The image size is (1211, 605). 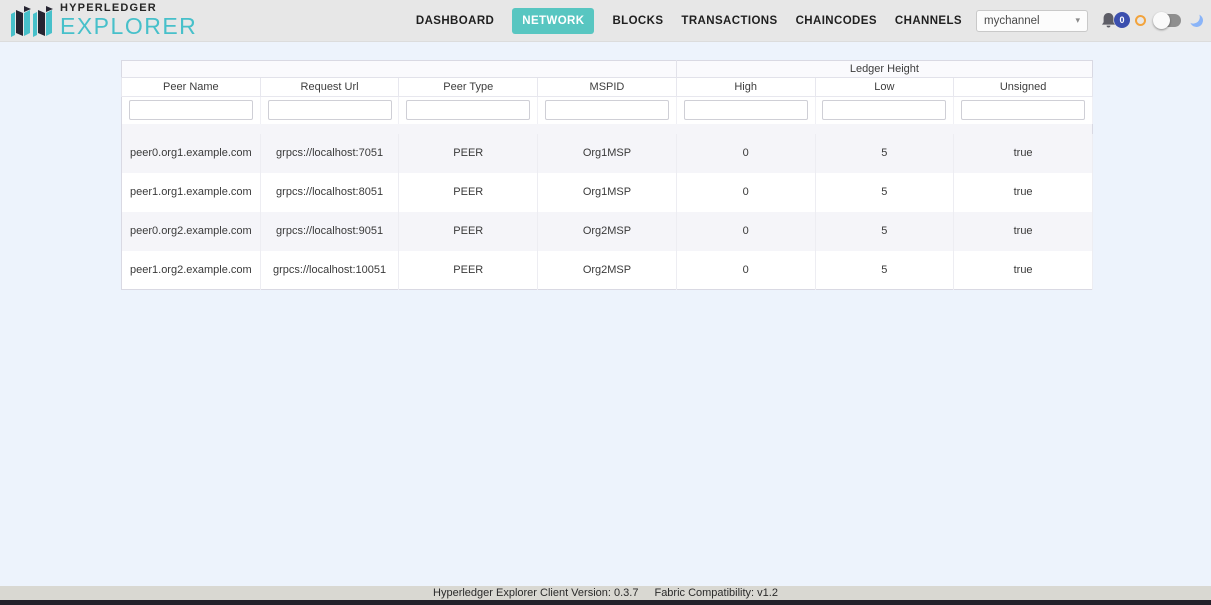 I want to click on nav-item-network: NETWORK, so click(x=553, y=20).